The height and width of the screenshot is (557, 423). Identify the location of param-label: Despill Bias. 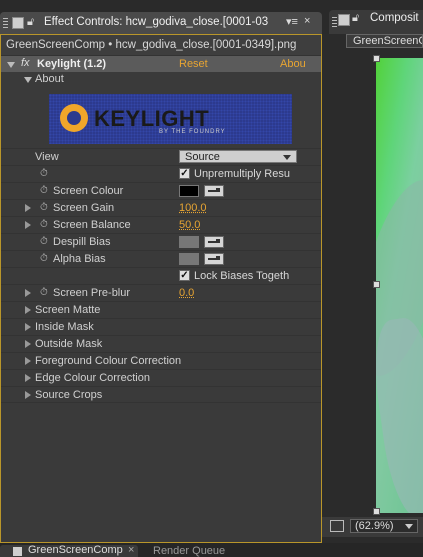
(82, 242).